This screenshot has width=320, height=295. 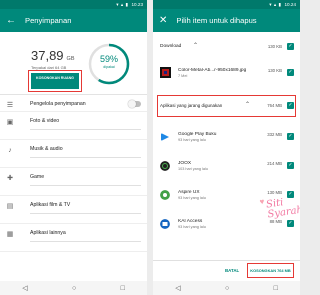 I want to click on movie-icon: ▤, so click(x=10, y=206).